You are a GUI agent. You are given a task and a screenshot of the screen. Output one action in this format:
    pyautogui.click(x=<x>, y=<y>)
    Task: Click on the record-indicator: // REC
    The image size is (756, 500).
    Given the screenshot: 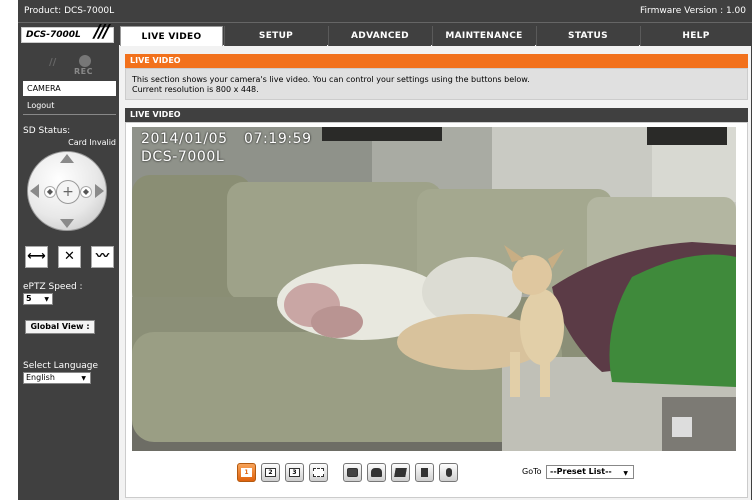 What is the action you would take?
    pyautogui.click(x=69, y=65)
    